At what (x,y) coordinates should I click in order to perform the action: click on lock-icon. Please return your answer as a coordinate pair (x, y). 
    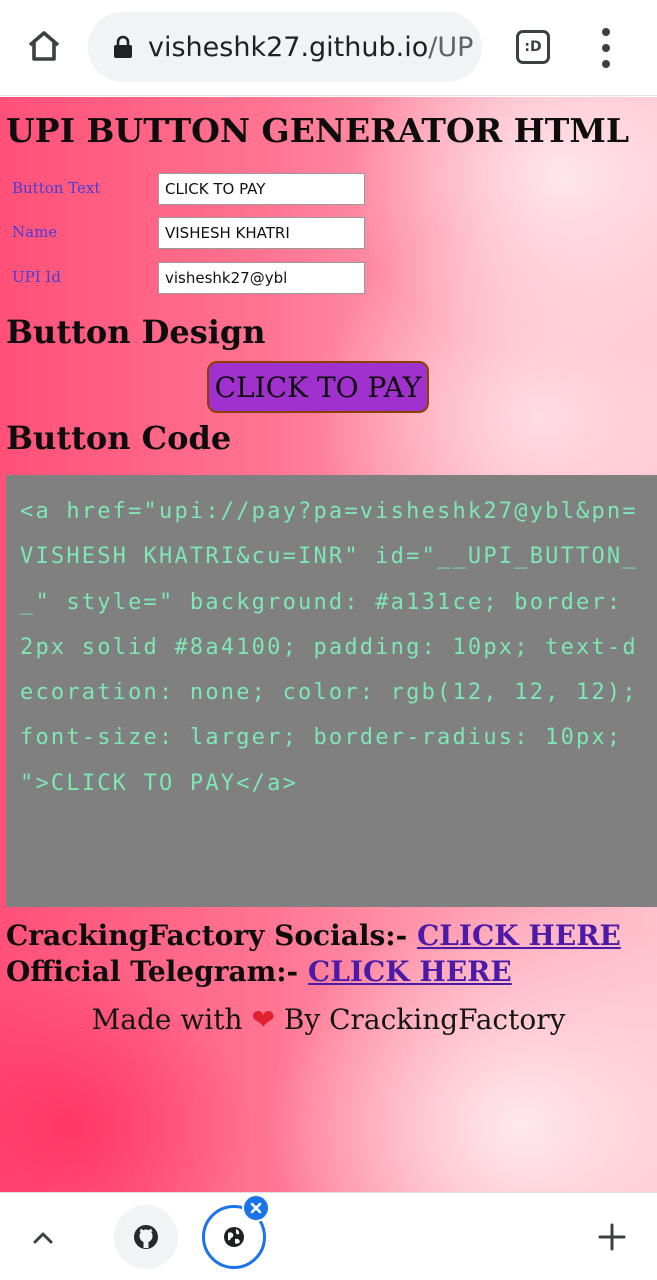
    Looking at the image, I should click on (123, 47).